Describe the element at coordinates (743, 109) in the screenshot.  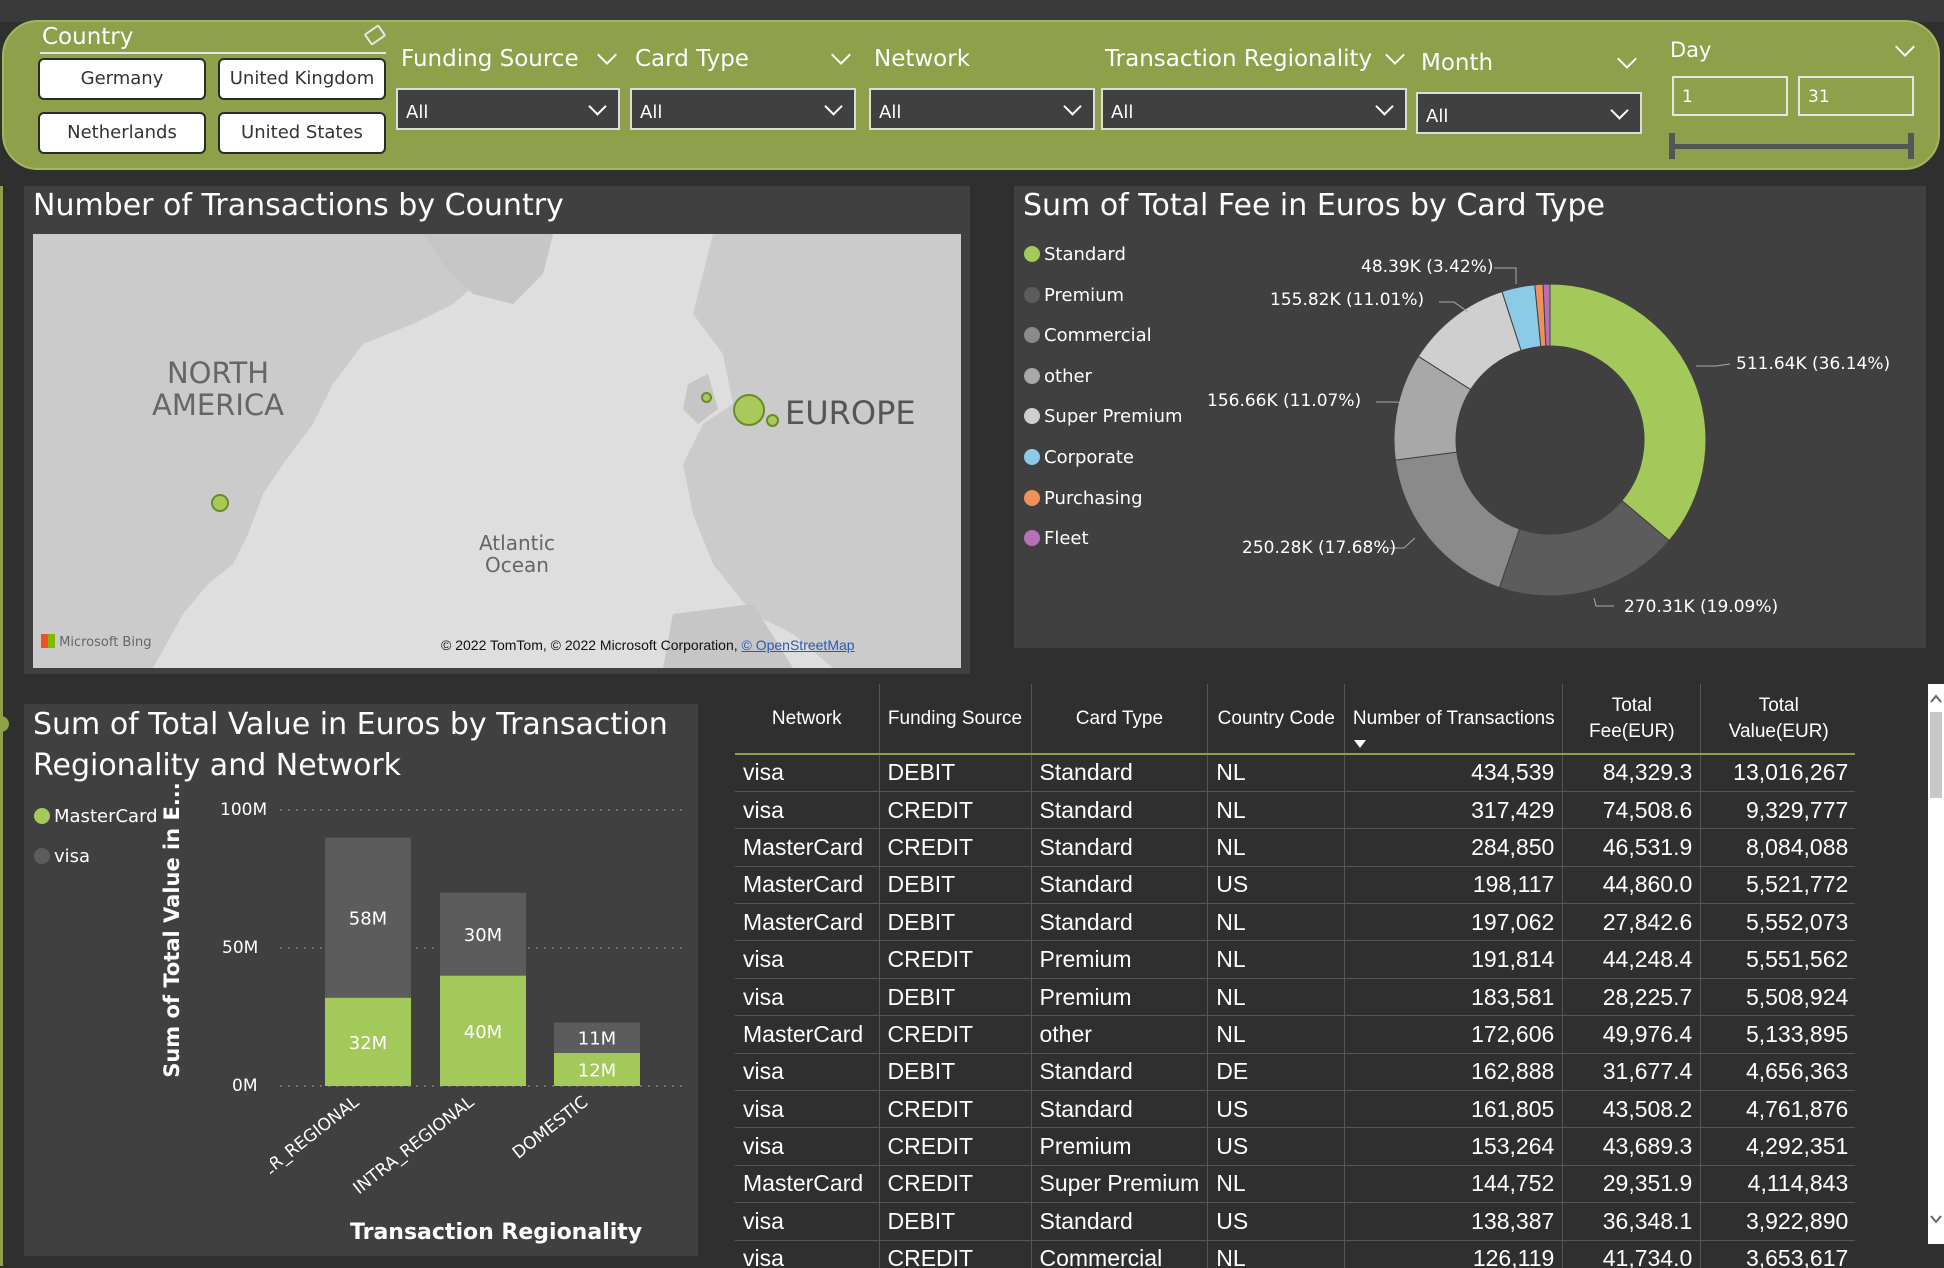
I see `card-type-dropdown: All` at that location.